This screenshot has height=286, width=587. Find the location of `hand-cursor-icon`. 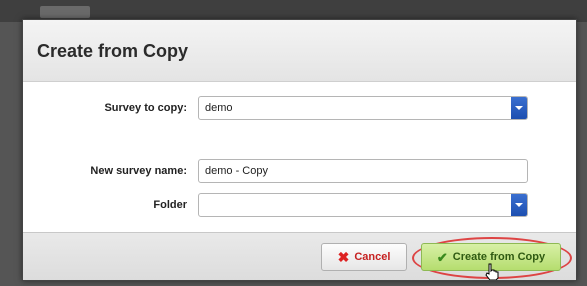

hand-cursor-icon is located at coordinates (492, 271).